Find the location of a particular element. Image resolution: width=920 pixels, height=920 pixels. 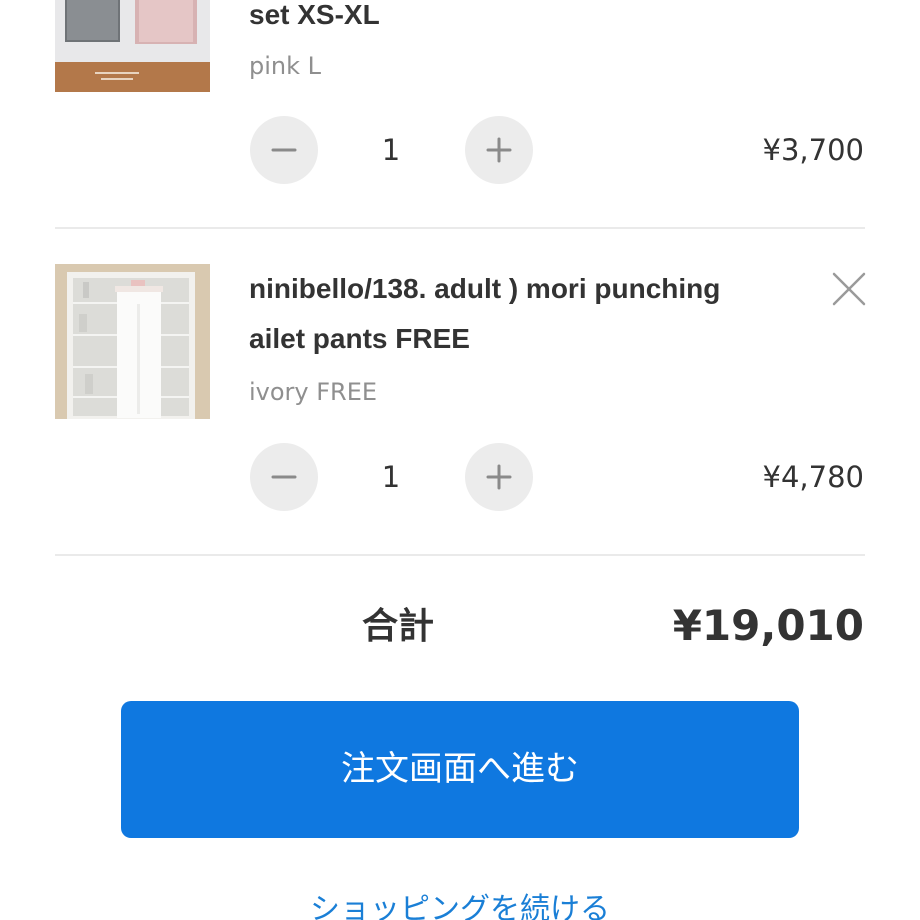

product-photo-pink-set-icon is located at coordinates (132, 46).